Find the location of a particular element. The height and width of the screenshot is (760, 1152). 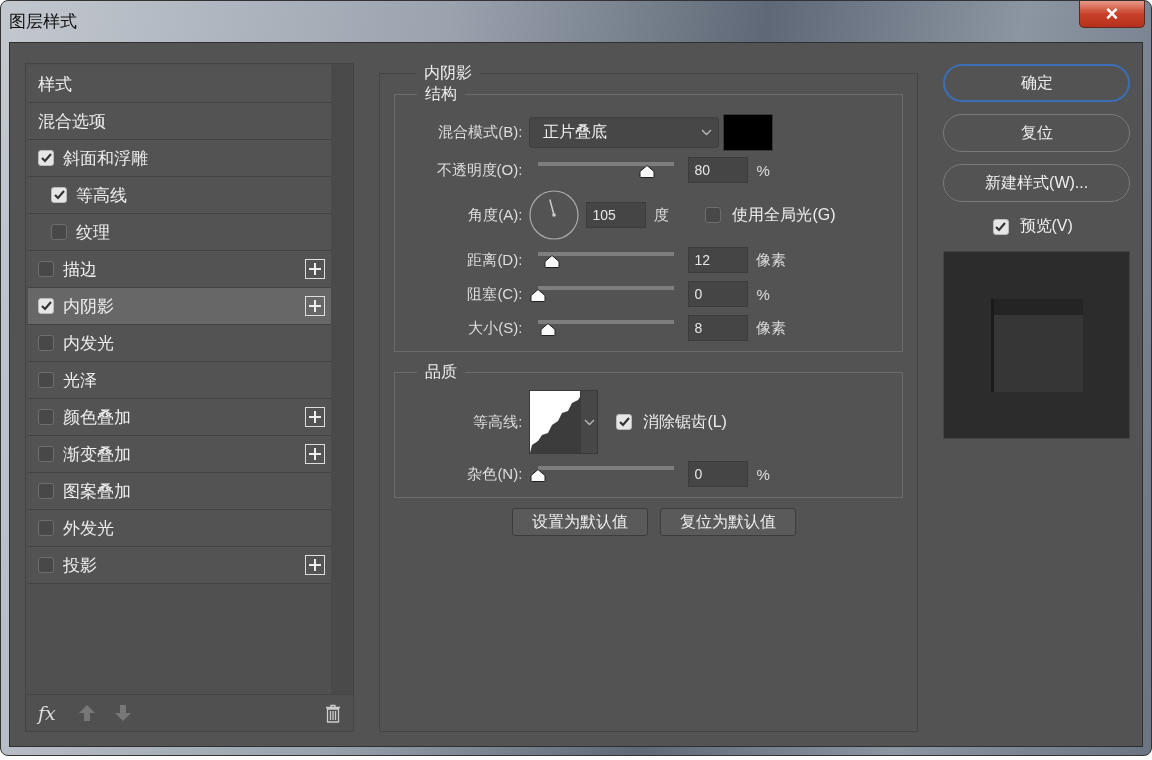

checkbox-label: 消除锯齿(L) is located at coordinates (685, 421).